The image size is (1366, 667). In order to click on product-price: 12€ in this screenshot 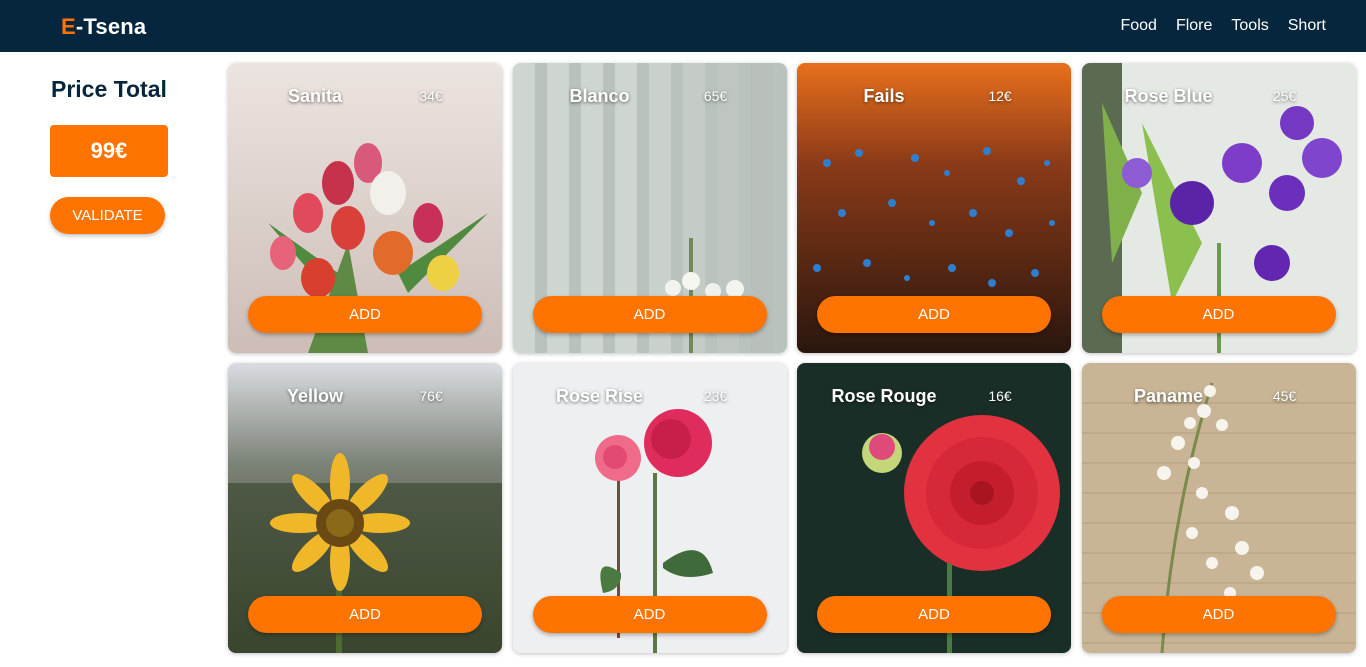, I will do `click(1000, 96)`.